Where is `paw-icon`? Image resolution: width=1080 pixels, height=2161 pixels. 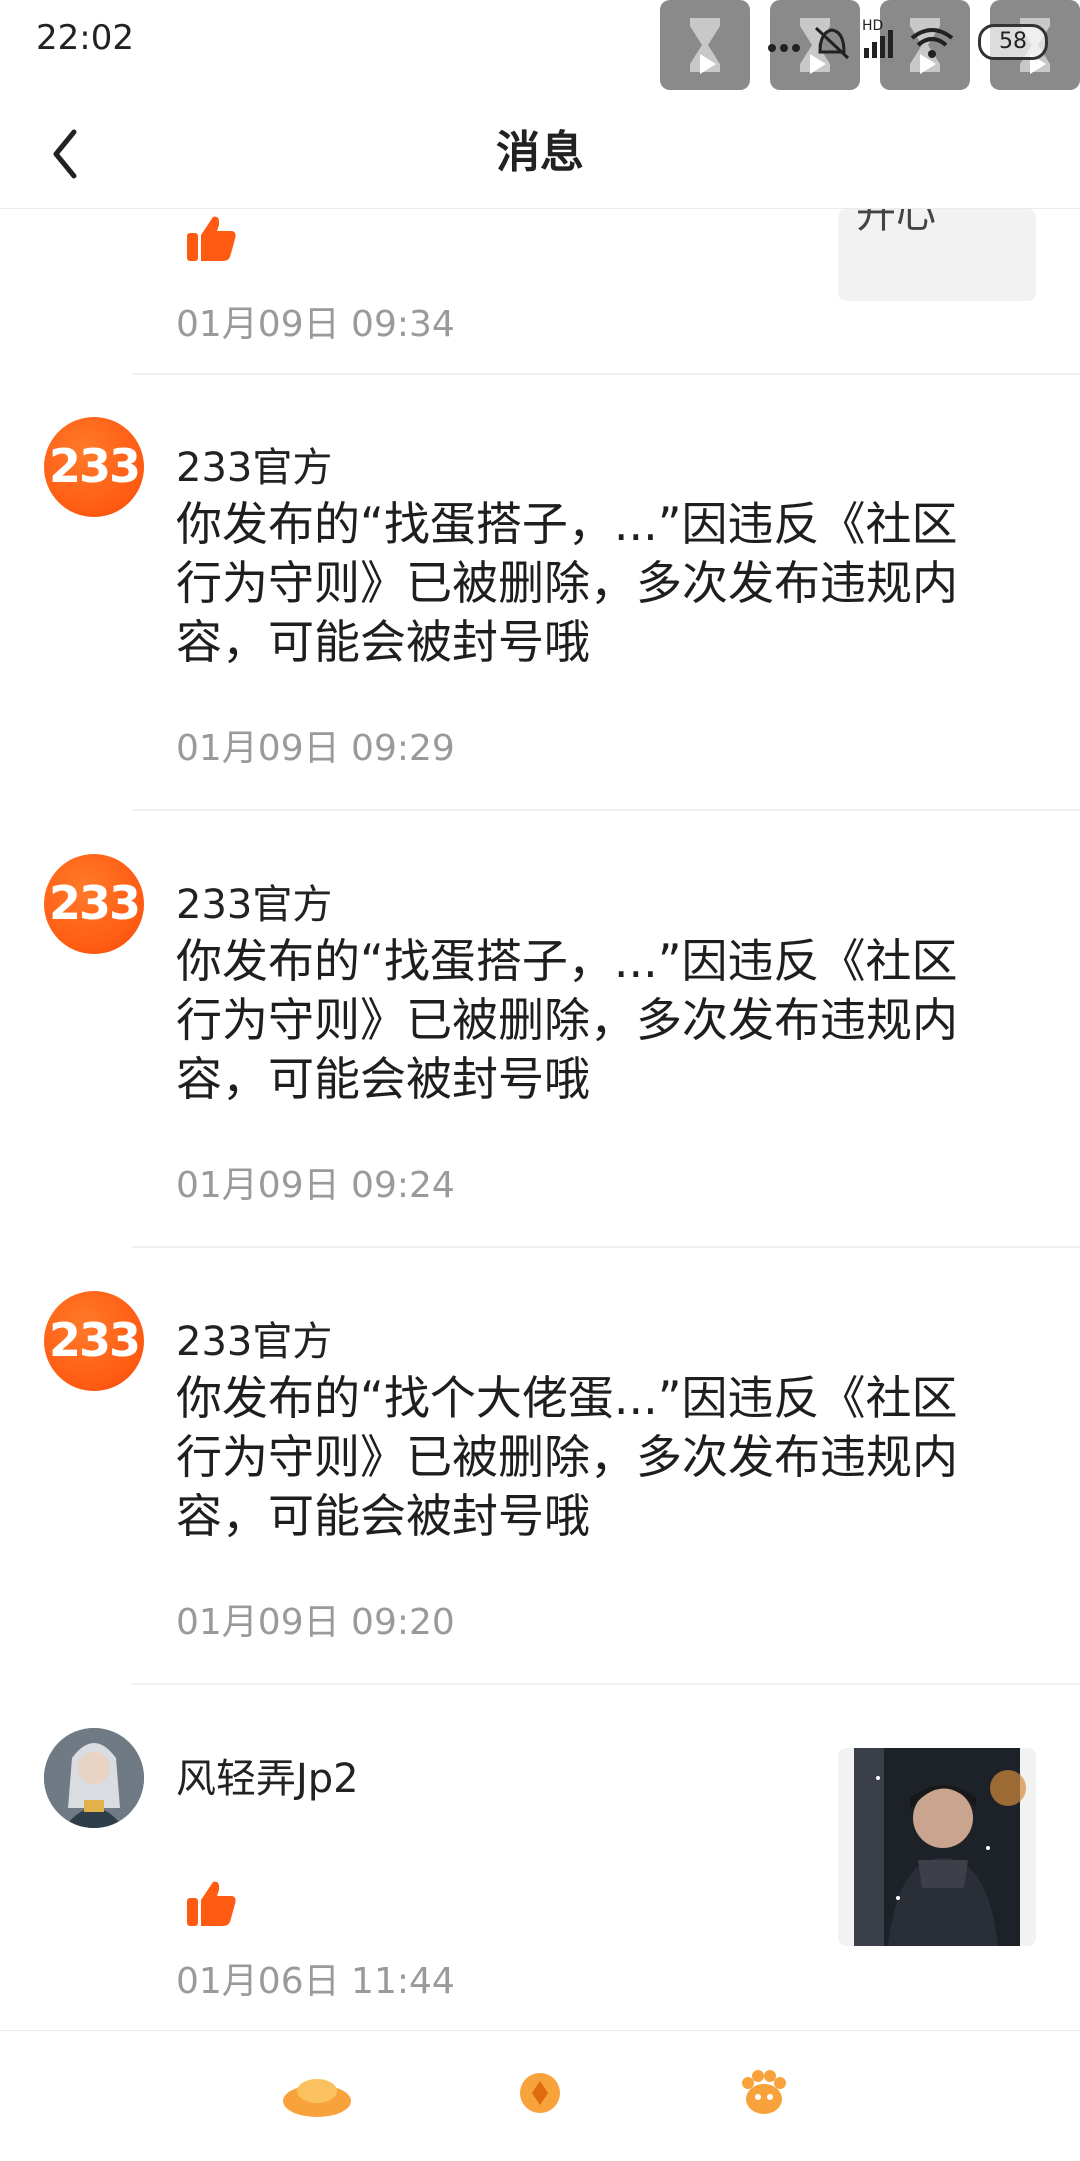 paw-icon is located at coordinates (764, 2093).